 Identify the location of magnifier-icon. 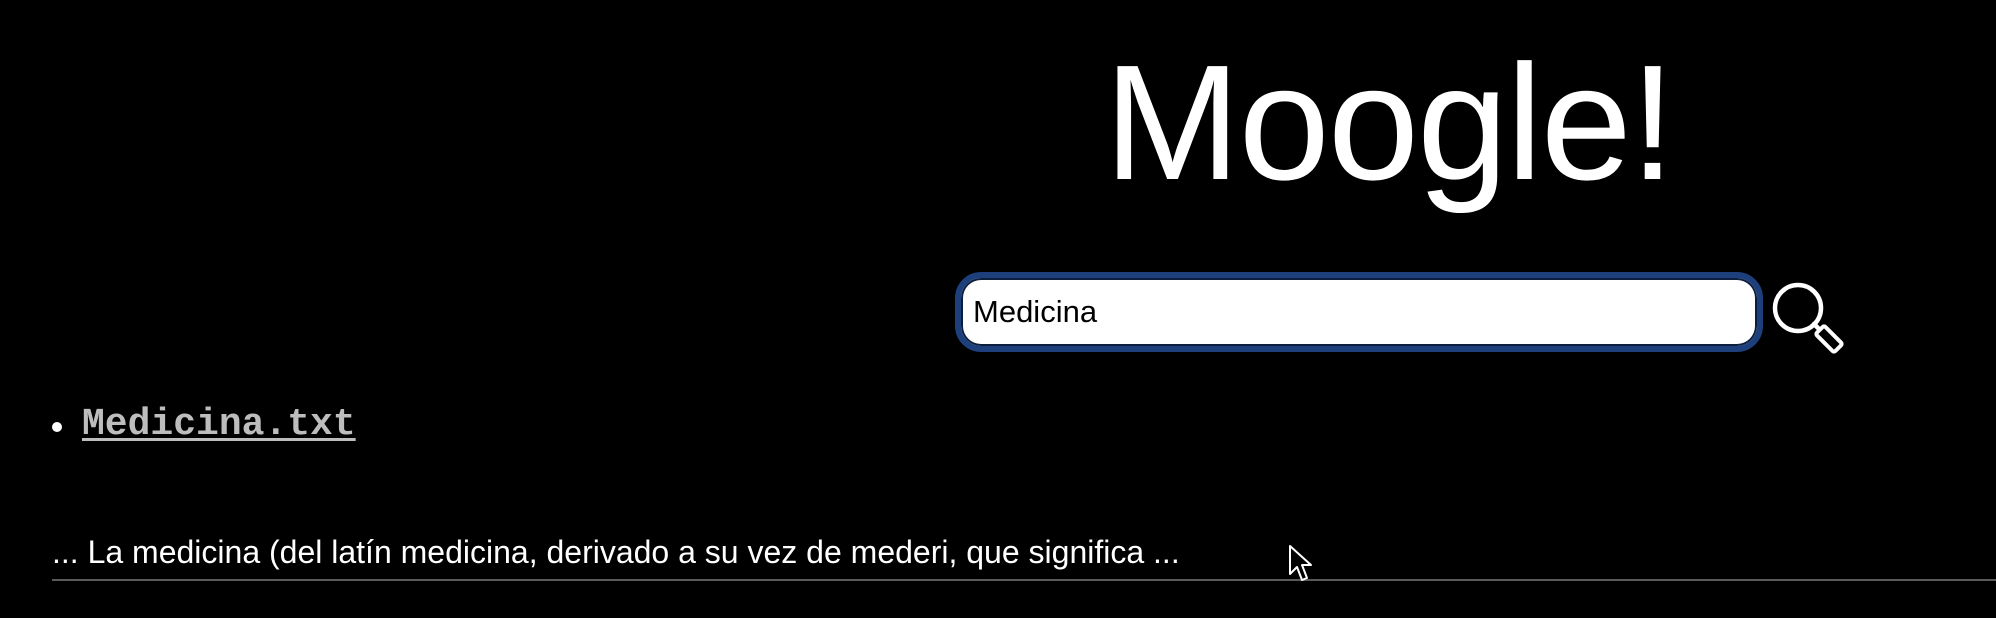
(1808, 318).